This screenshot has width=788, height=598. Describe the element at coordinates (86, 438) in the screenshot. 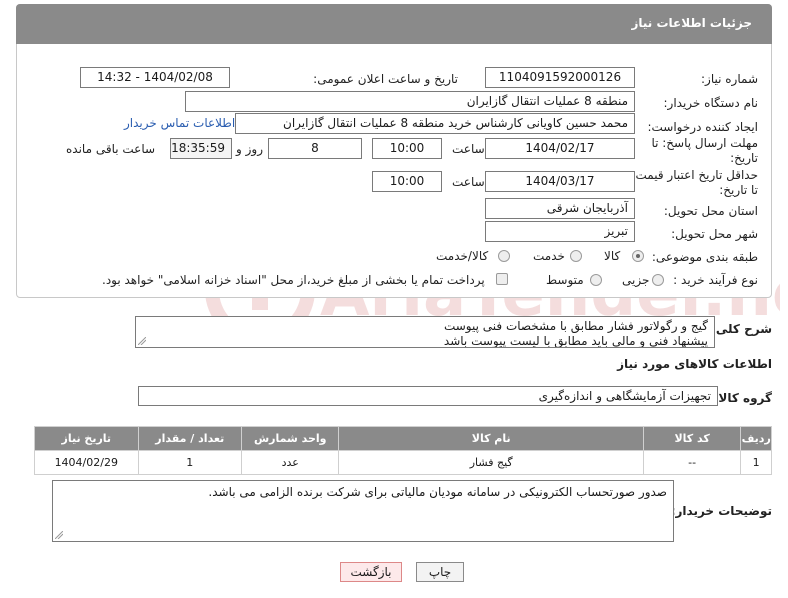

I see `col-header-need-date: تاریخ نیاز` at that location.